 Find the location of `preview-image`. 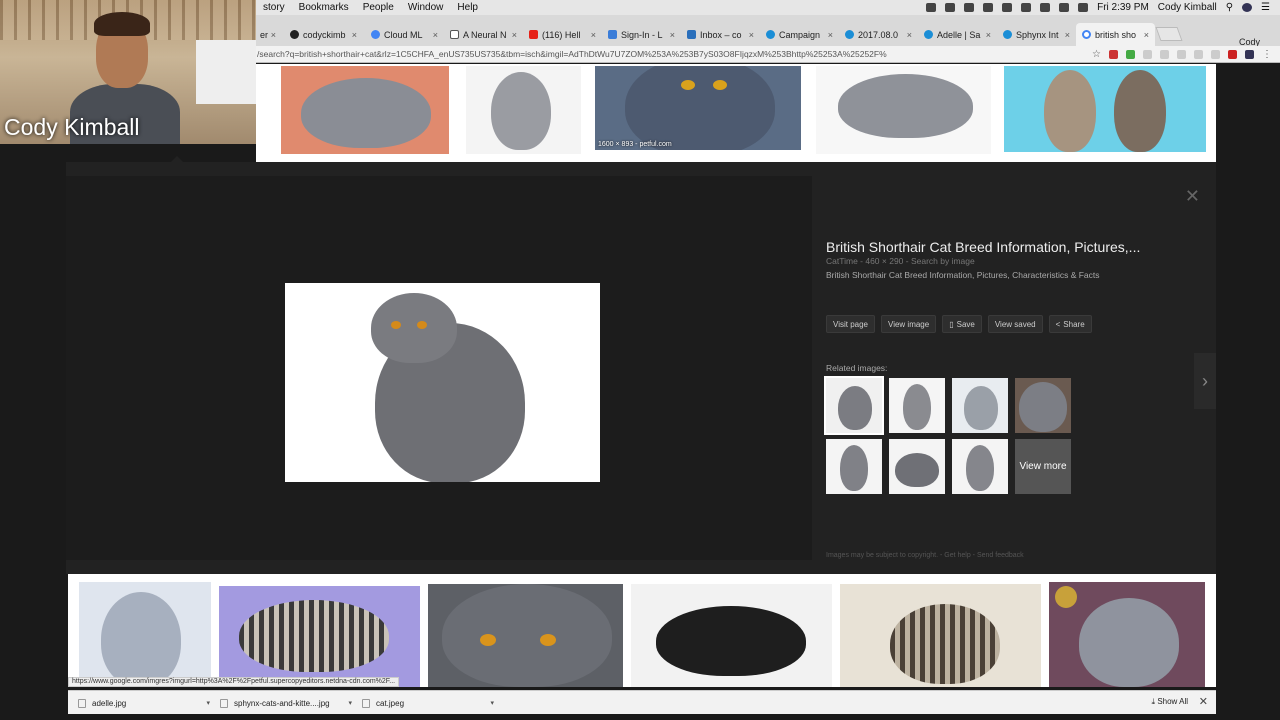

preview-image is located at coordinates (442, 382).